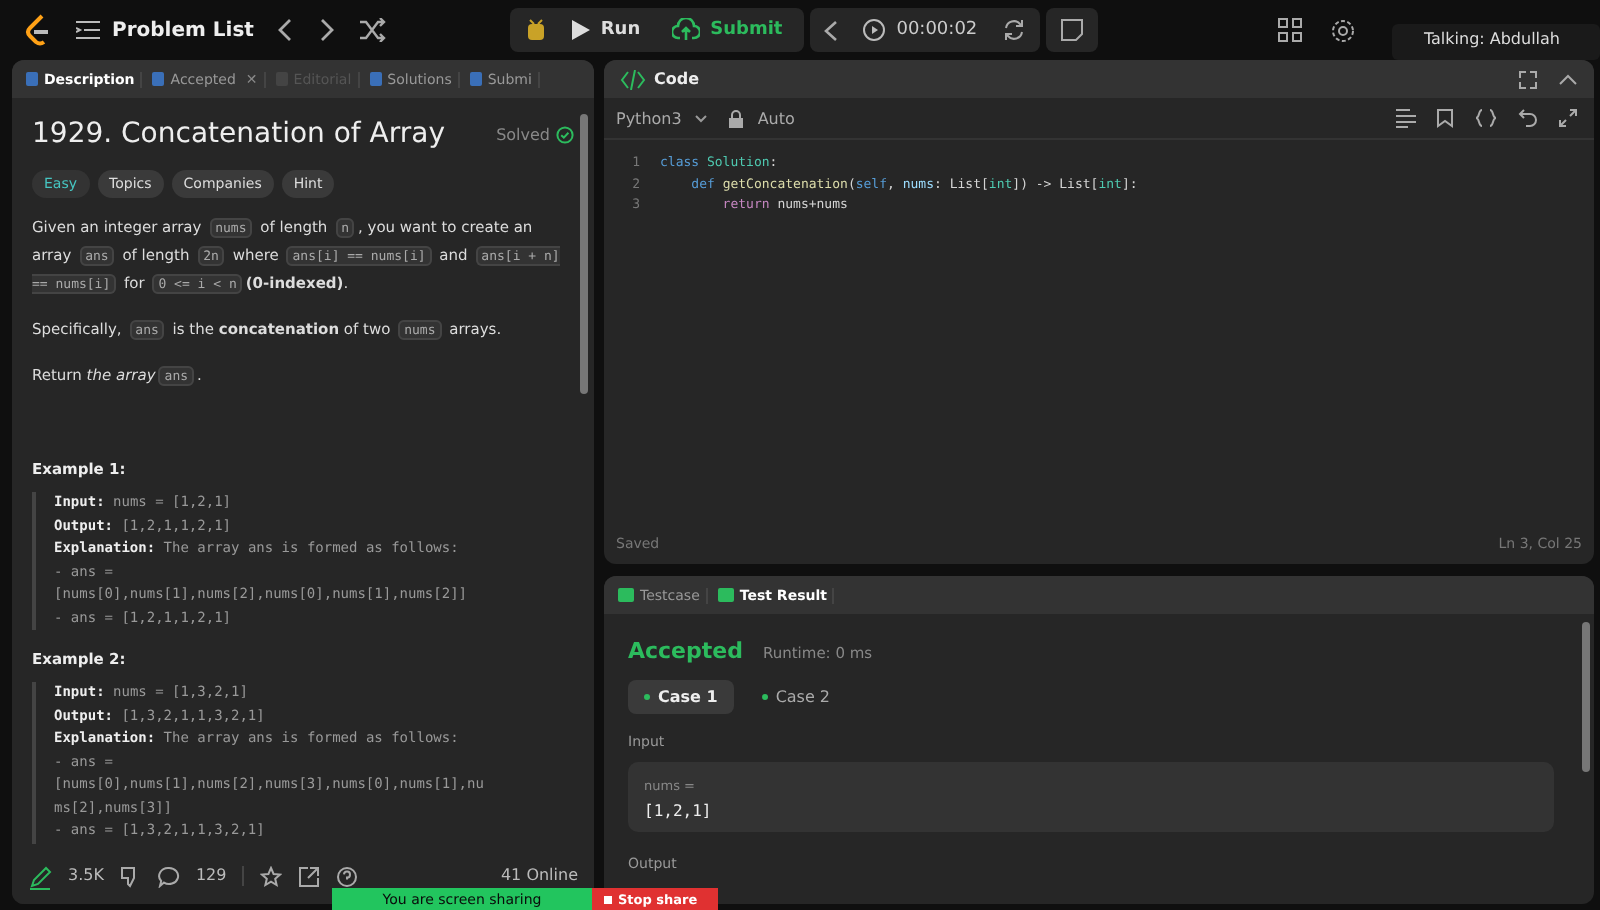  I want to click on language-dropdown: Python3, so click(662, 118).